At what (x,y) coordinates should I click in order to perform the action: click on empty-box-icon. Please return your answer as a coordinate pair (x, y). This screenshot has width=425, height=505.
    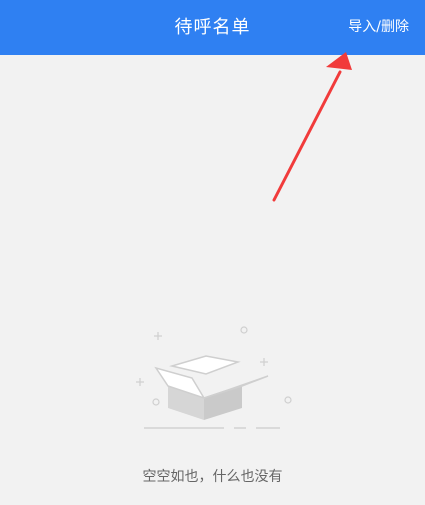
    Looking at the image, I should click on (214, 377).